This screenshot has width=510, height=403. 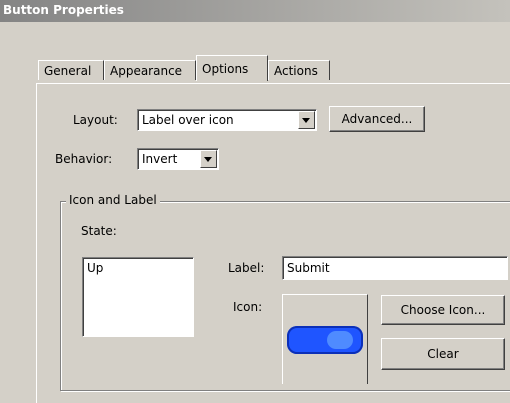 I want to click on layout-label: Layout:, so click(x=95, y=120).